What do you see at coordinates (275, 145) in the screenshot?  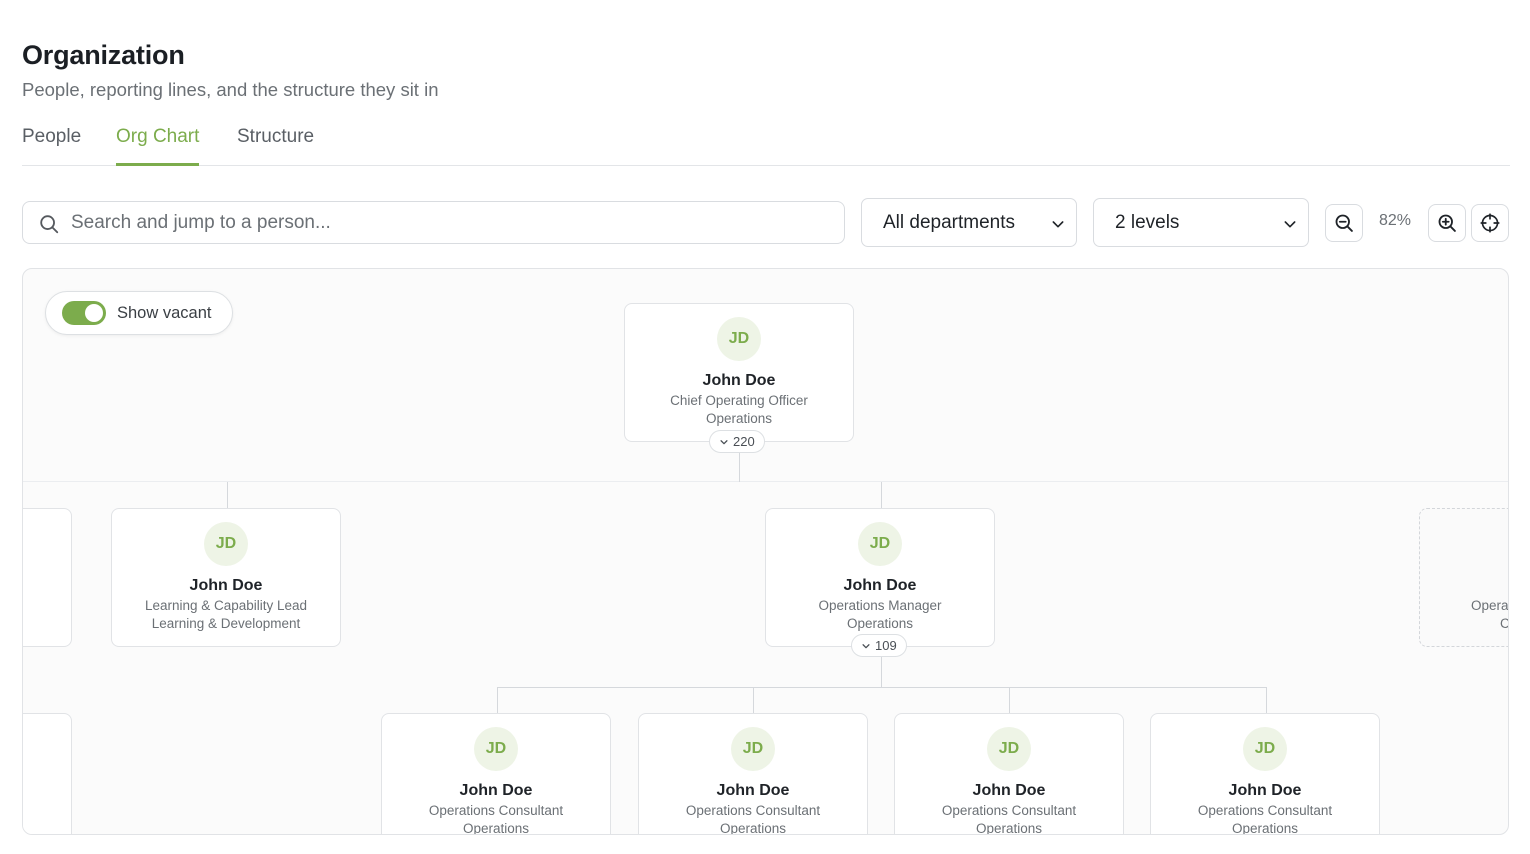 I see `tab-structure: Structure` at bounding box center [275, 145].